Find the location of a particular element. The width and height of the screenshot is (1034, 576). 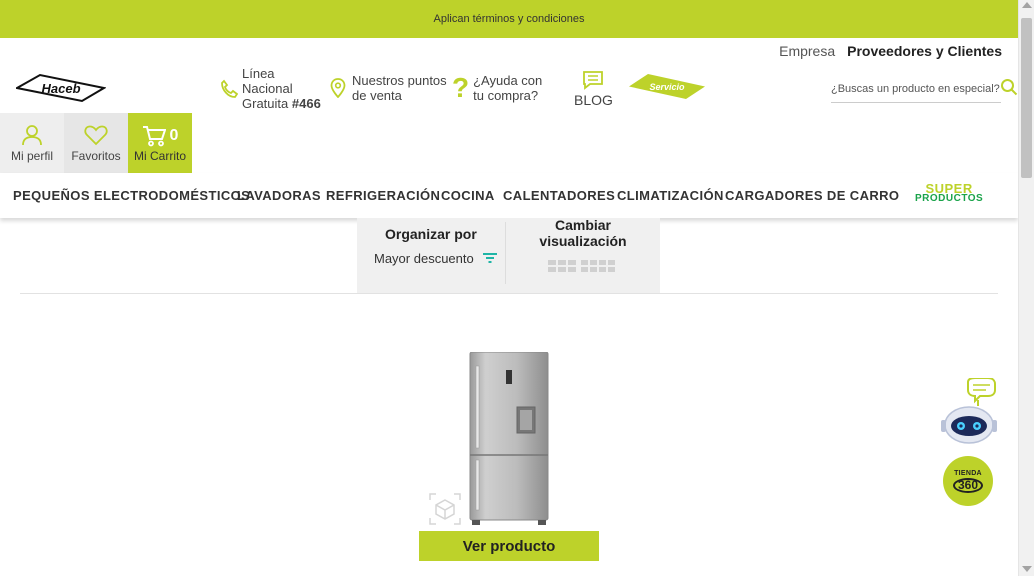

empresa-link: Empresa is located at coordinates (807, 51).